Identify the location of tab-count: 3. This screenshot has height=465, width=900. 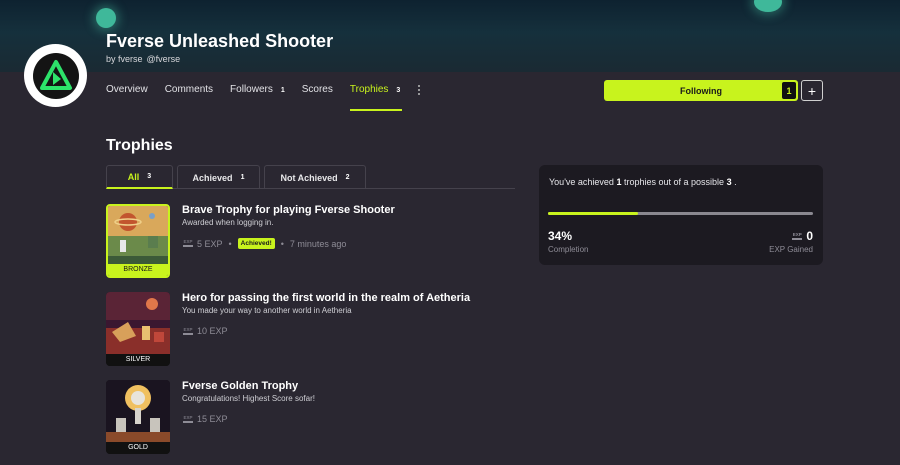
(398, 90).